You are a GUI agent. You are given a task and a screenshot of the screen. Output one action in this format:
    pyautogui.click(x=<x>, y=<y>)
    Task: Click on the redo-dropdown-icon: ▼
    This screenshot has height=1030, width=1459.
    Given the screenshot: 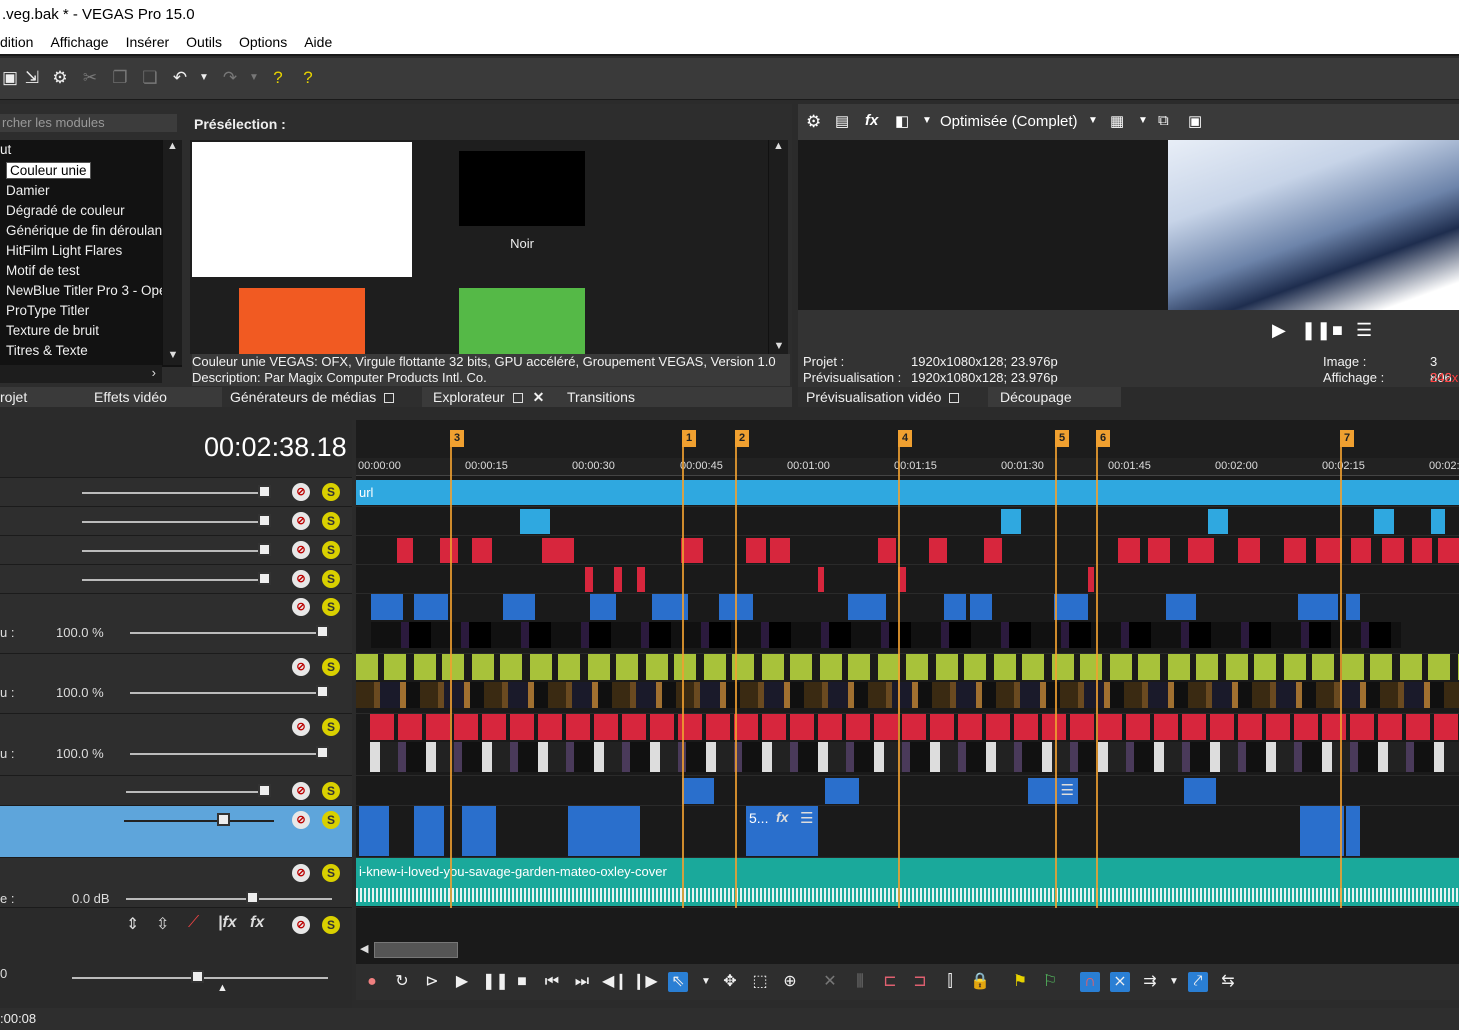 What is the action you would take?
    pyautogui.click(x=254, y=78)
    